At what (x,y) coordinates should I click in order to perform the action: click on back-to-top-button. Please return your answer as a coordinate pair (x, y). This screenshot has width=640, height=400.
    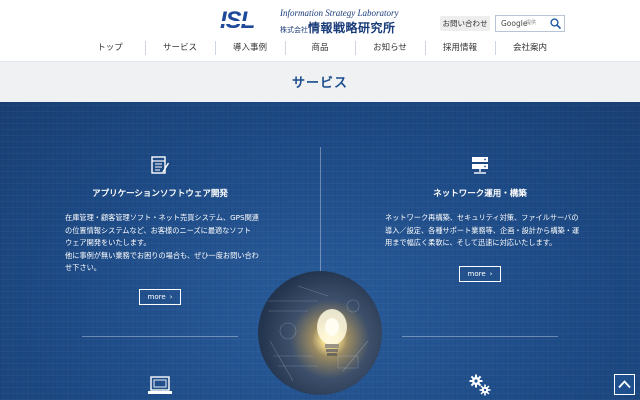
    Looking at the image, I should click on (624, 384).